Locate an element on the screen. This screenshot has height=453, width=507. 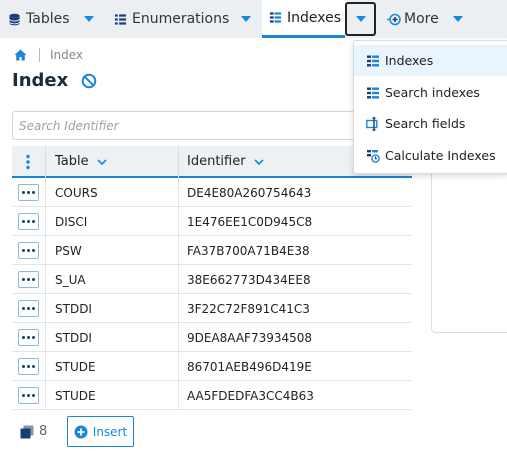
cell-table: S_UA is located at coordinates (70, 280).